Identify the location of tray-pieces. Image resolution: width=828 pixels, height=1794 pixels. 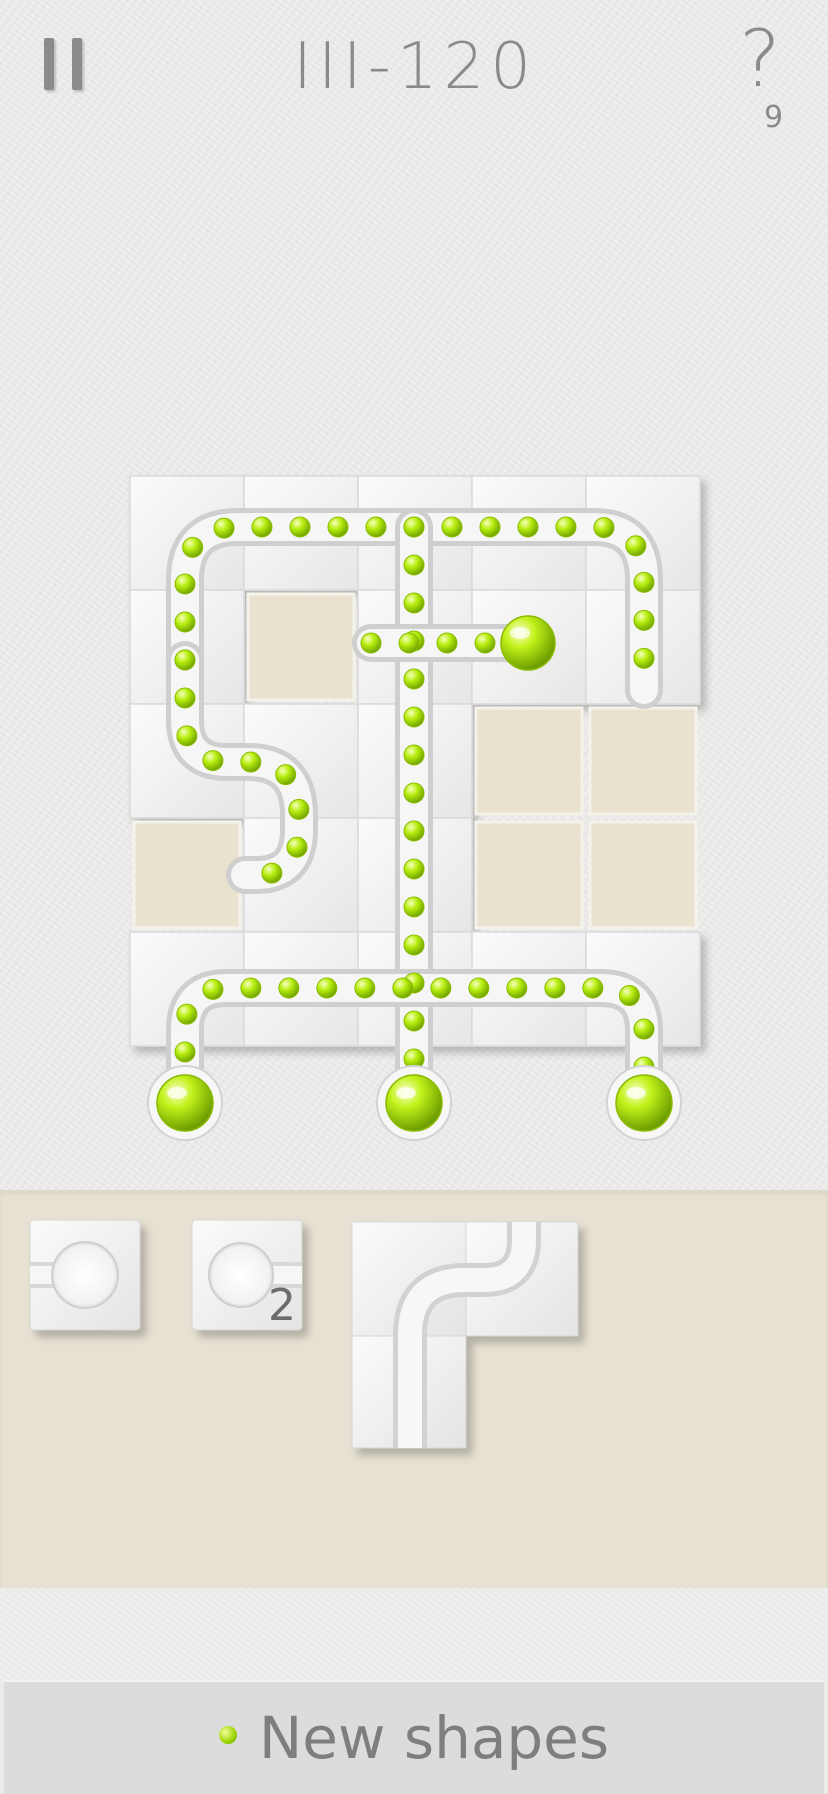
(304, 1334).